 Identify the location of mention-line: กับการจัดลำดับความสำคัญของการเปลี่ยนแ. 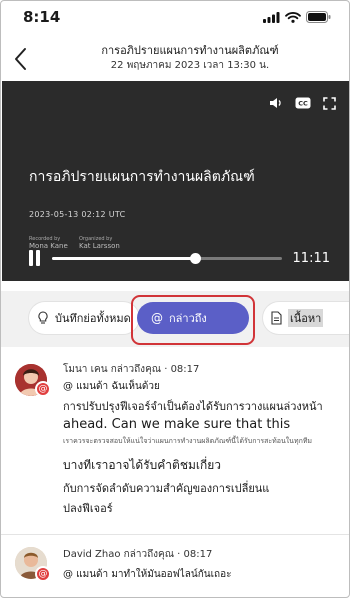
(166, 488).